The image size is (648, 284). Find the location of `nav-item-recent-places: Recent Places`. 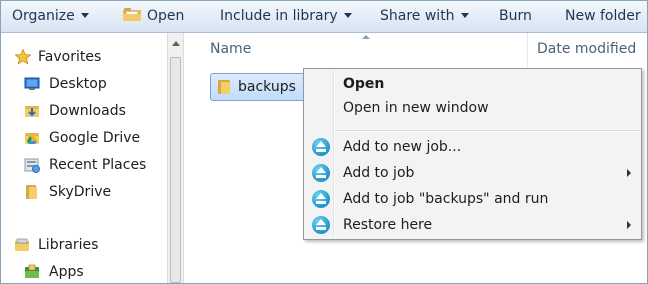

nav-item-recent-places: Recent Places is located at coordinates (83, 165).